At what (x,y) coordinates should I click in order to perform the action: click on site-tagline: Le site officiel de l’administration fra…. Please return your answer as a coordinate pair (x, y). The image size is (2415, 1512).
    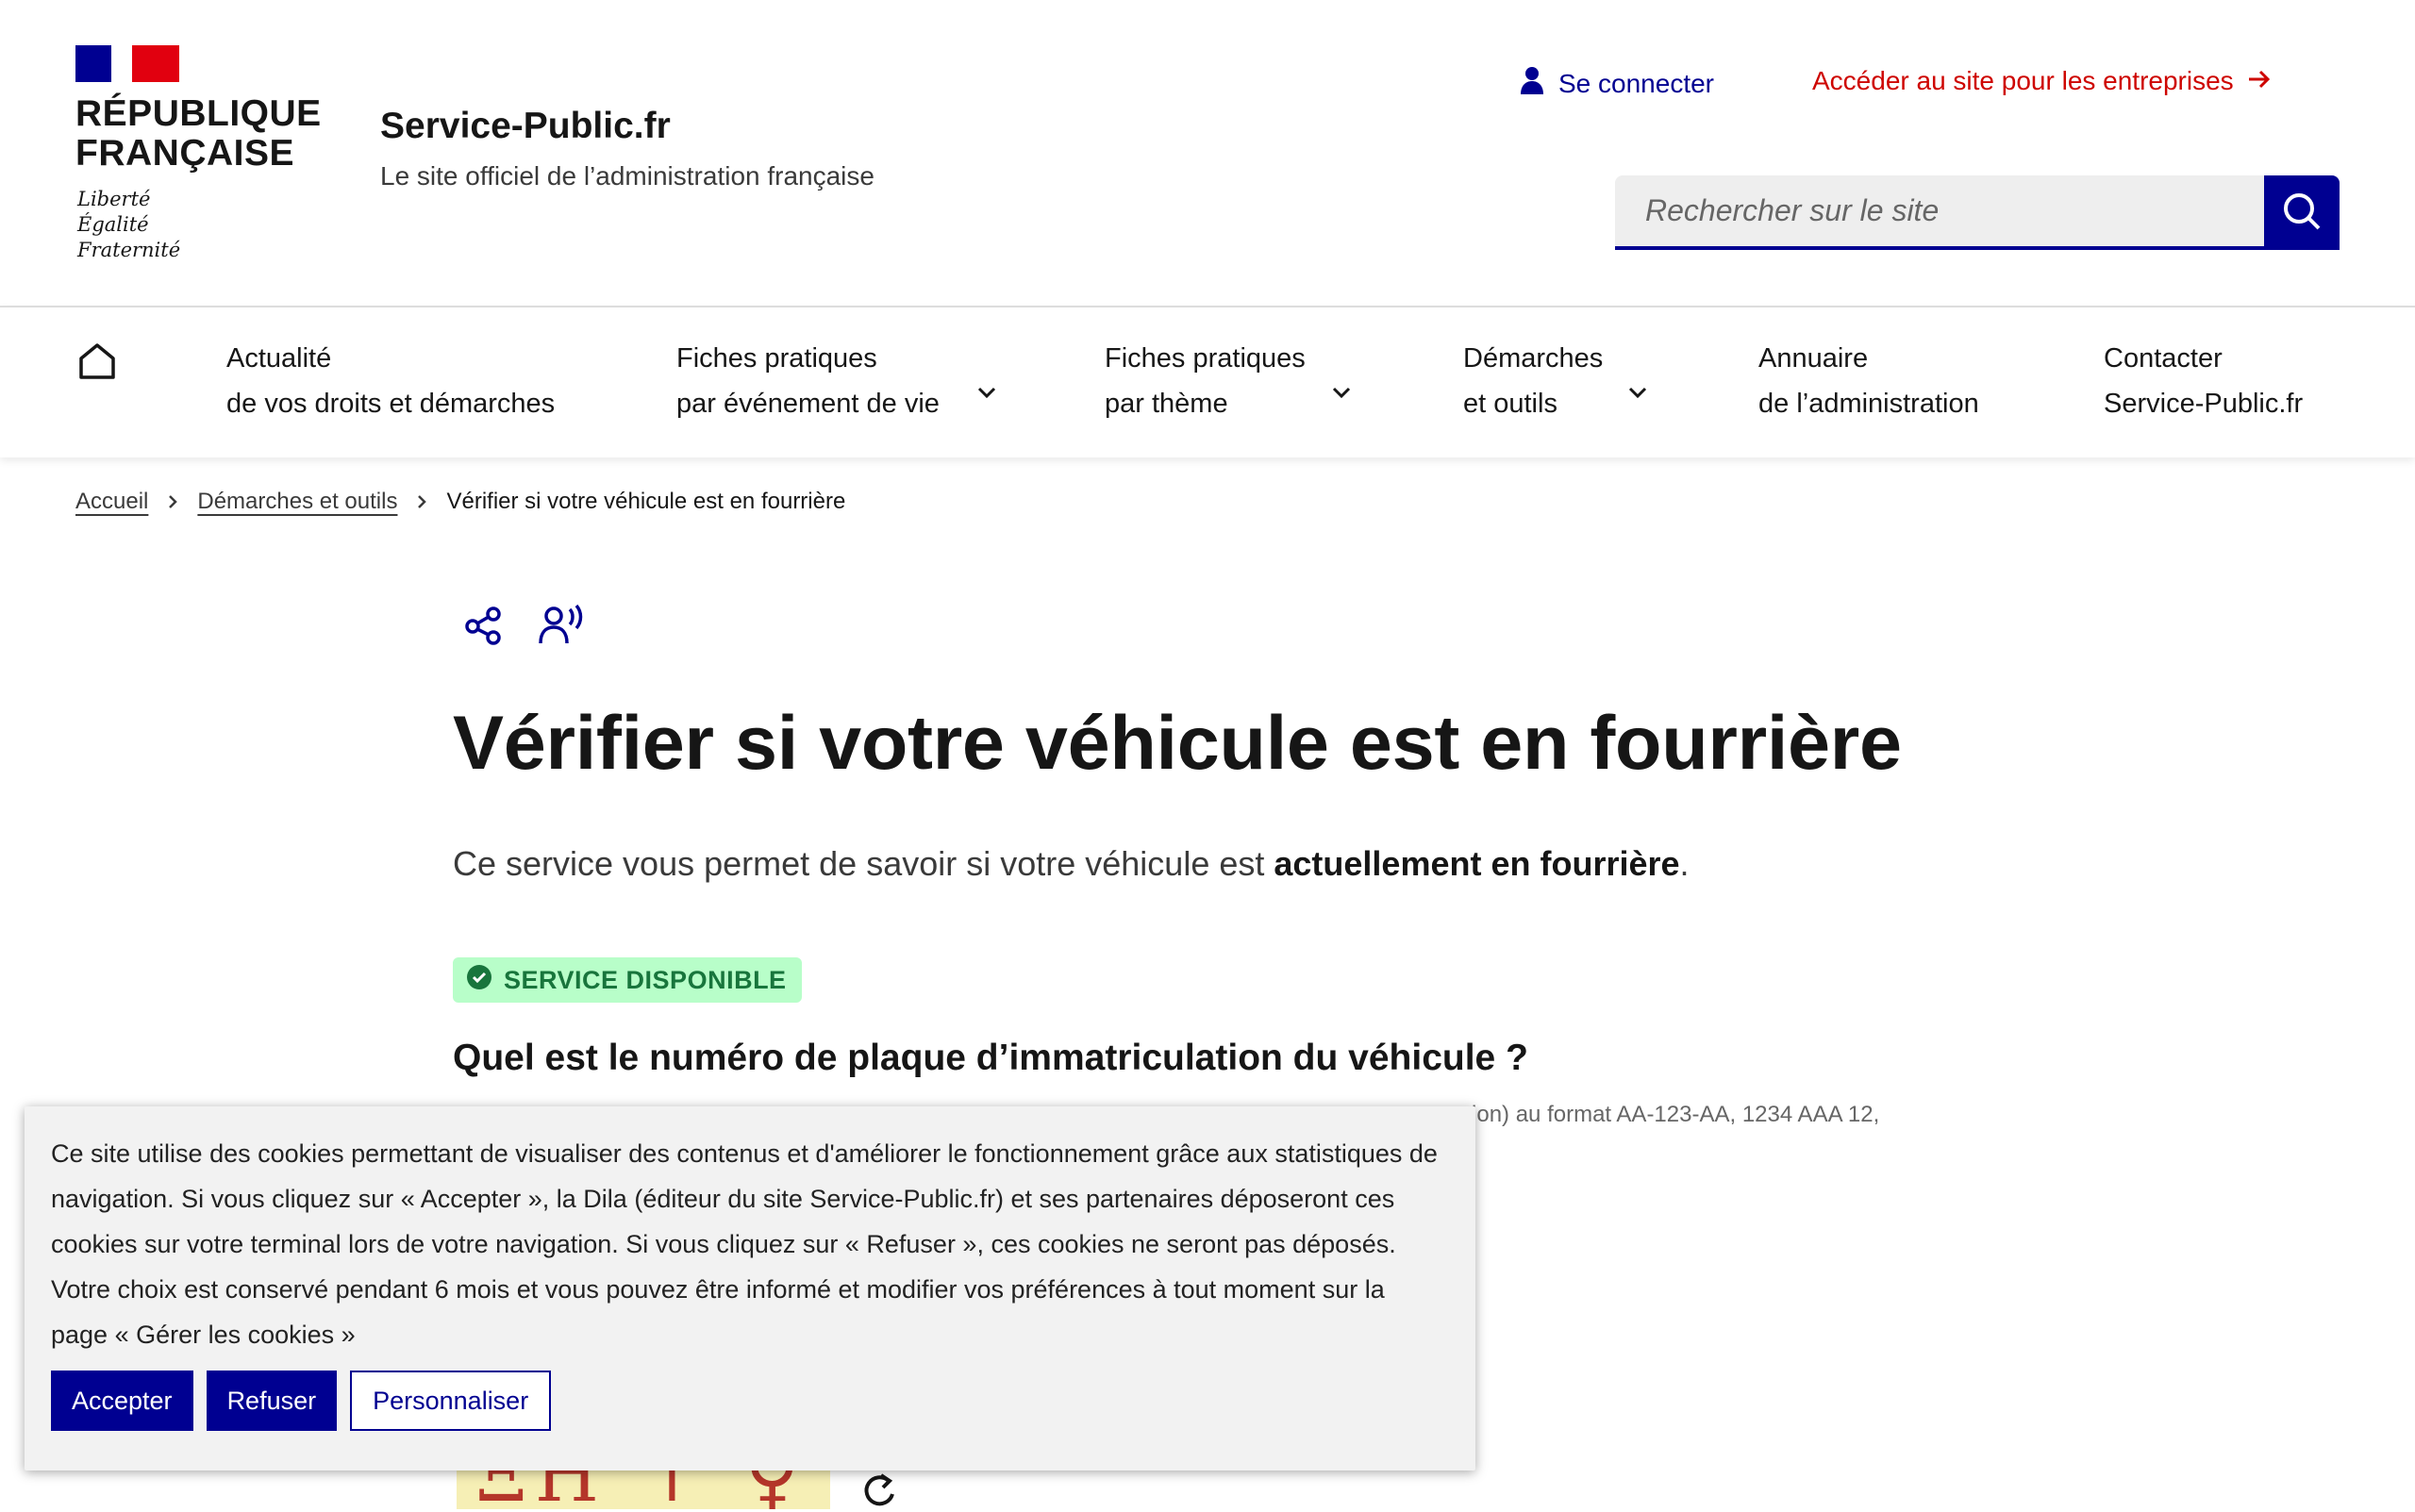
    Looking at the image, I should click on (627, 176).